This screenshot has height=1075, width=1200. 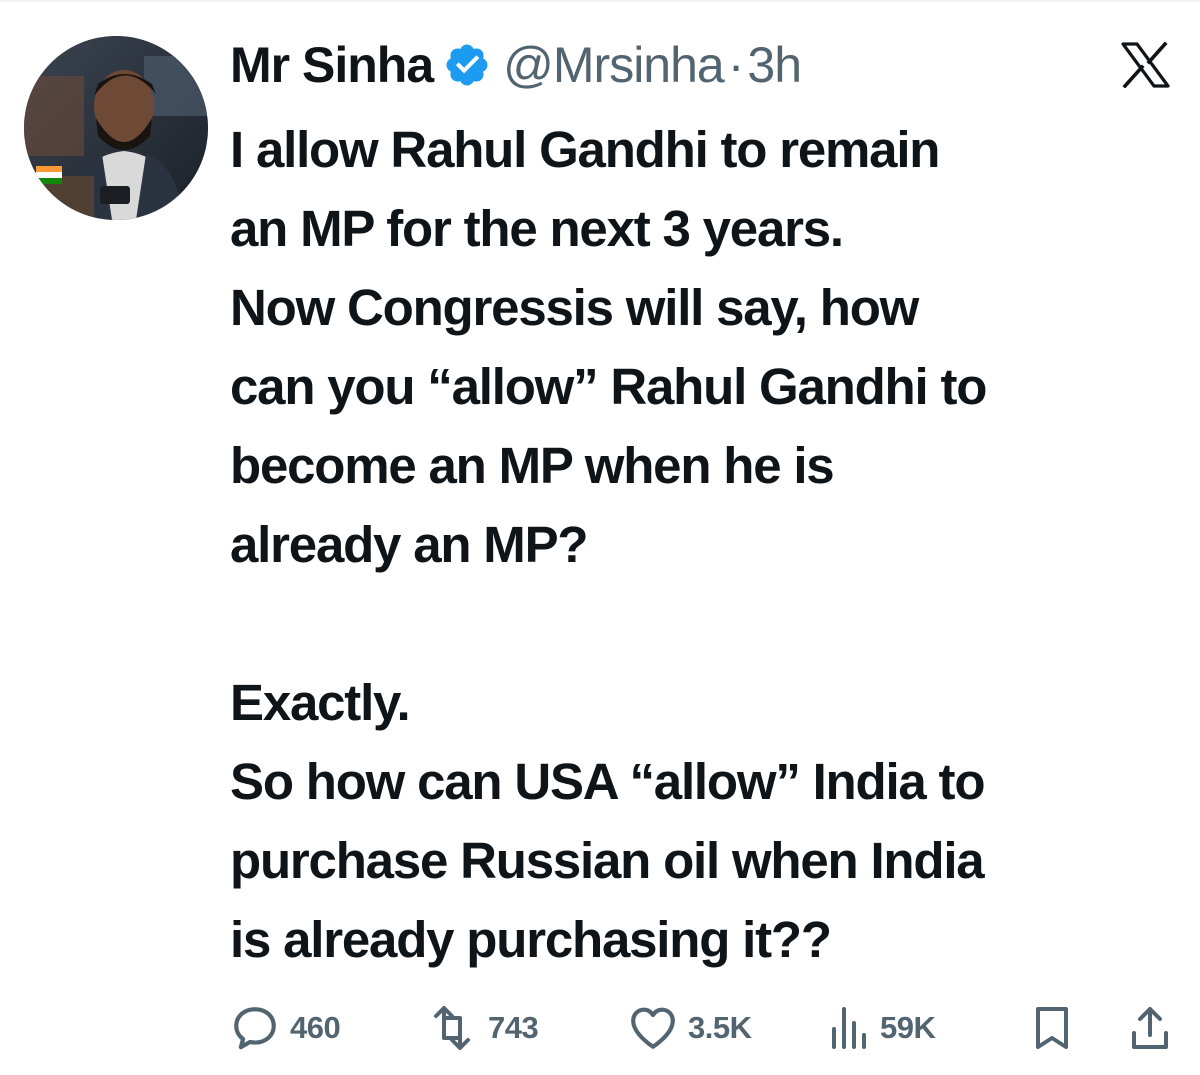 I want to click on tweet-text-line: already an MP?, so click(x=409, y=544).